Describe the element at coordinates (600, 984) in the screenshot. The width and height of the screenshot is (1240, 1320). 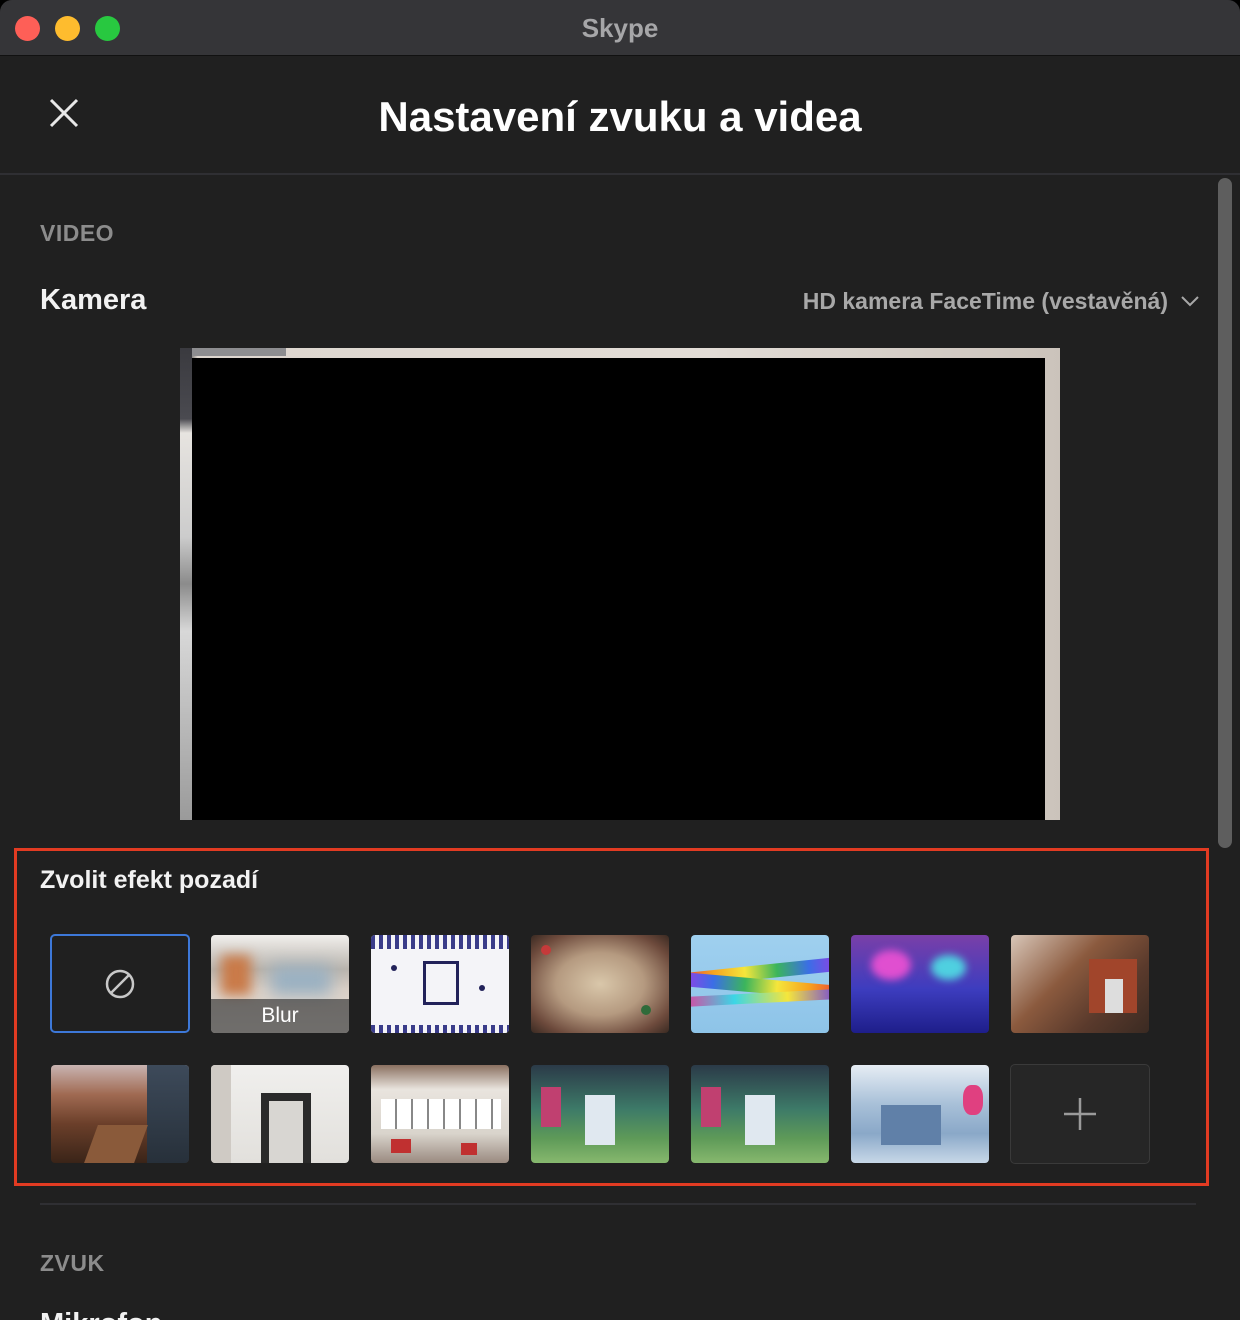
I see `effect-holiday-frame` at that location.